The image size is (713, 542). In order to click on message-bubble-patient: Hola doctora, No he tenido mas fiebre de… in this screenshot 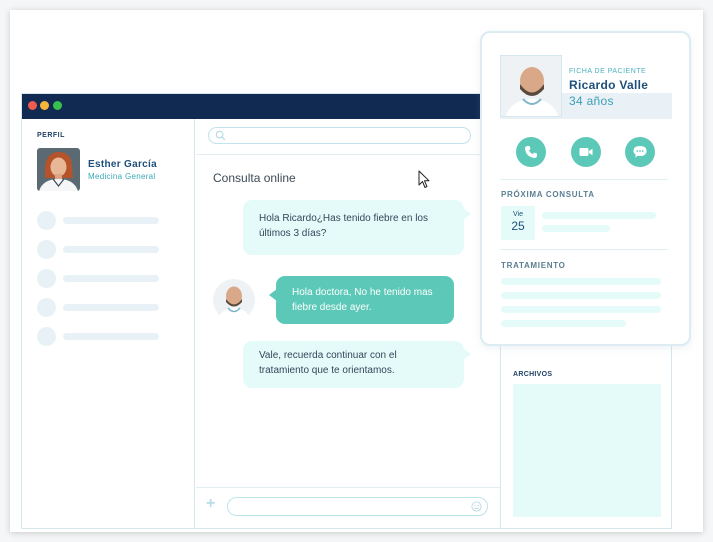, I will do `click(365, 300)`.